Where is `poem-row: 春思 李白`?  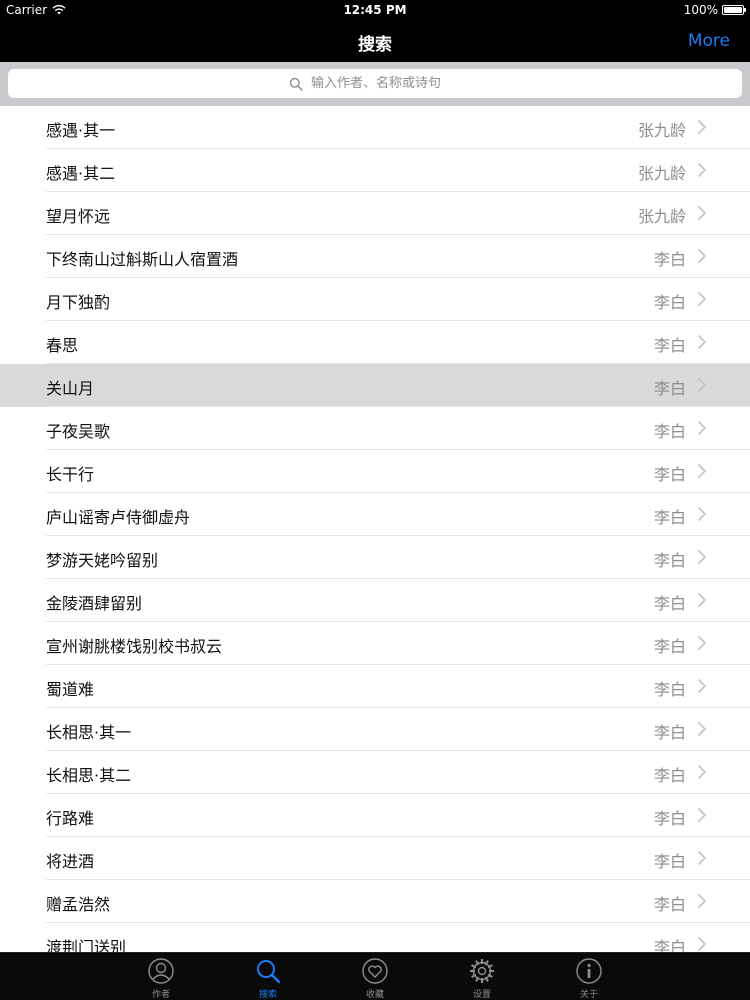
poem-row: 春思 李白 is located at coordinates (375, 342).